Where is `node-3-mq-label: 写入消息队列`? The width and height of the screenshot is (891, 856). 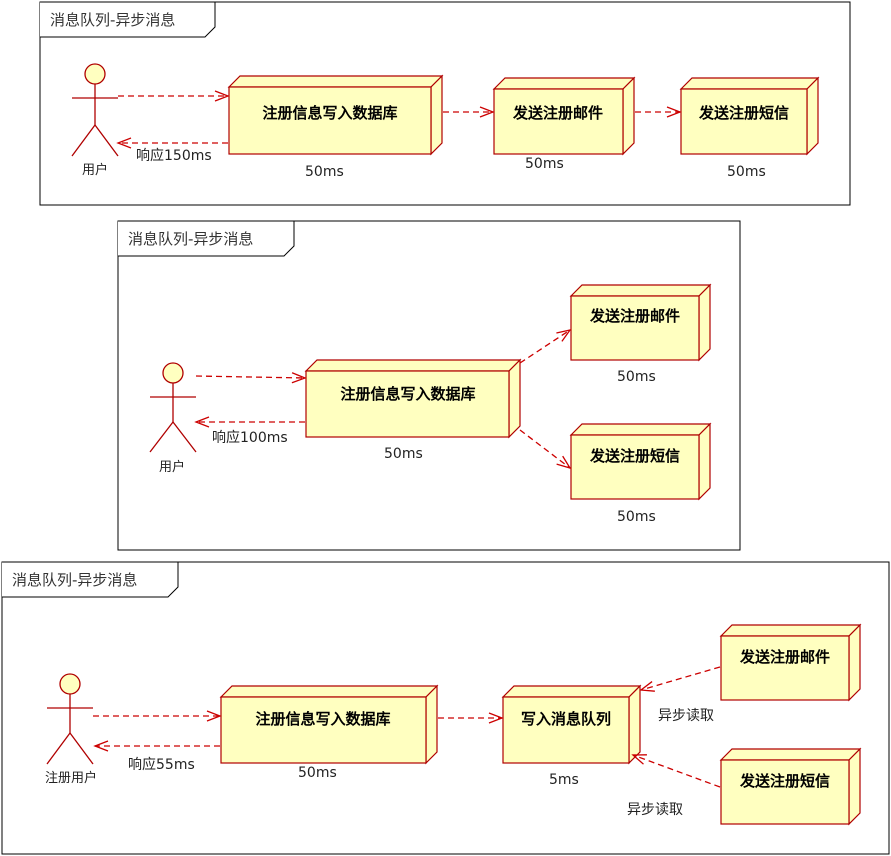 node-3-mq-label: 写入消息队列 is located at coordinates (566, 719).